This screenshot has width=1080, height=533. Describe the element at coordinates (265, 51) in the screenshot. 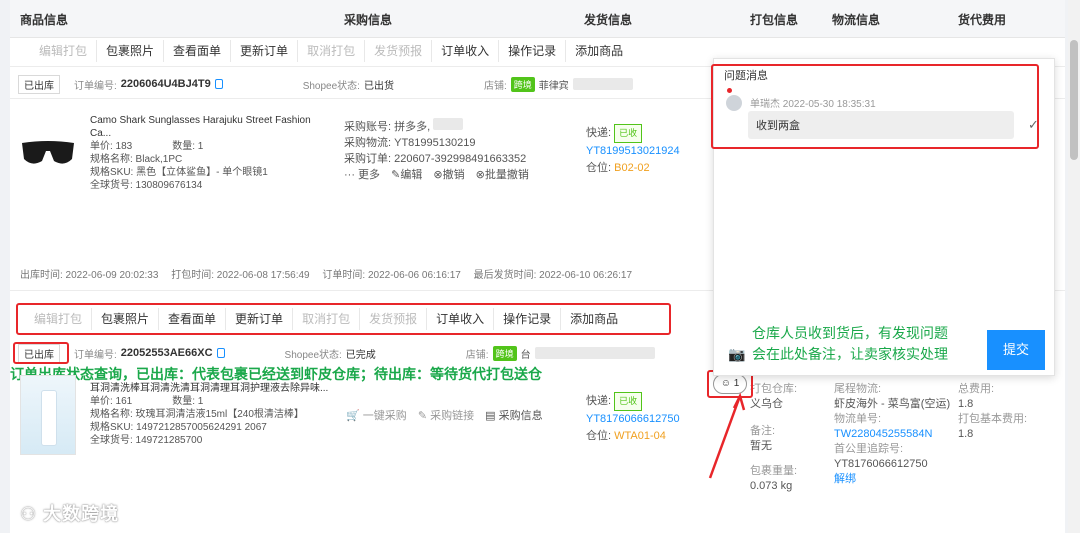

I see `update-order-button: 更新订单` at that location.